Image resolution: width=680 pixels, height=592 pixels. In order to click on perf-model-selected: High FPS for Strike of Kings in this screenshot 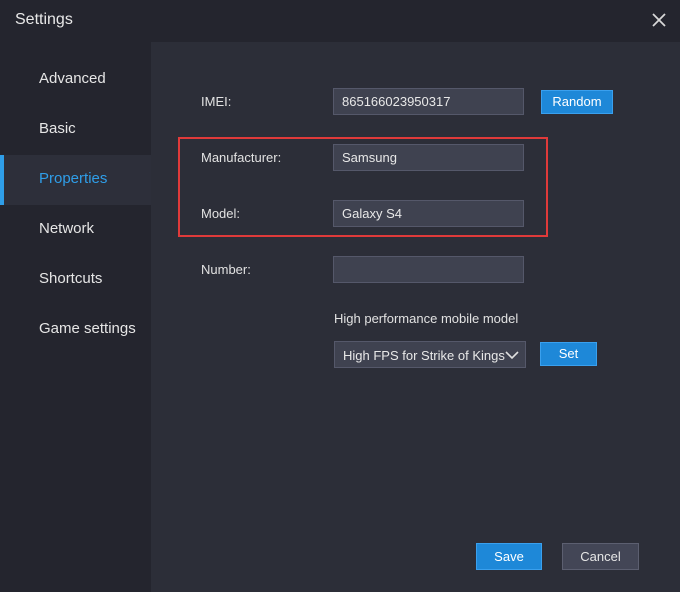, I will do `click(424, 355)`.